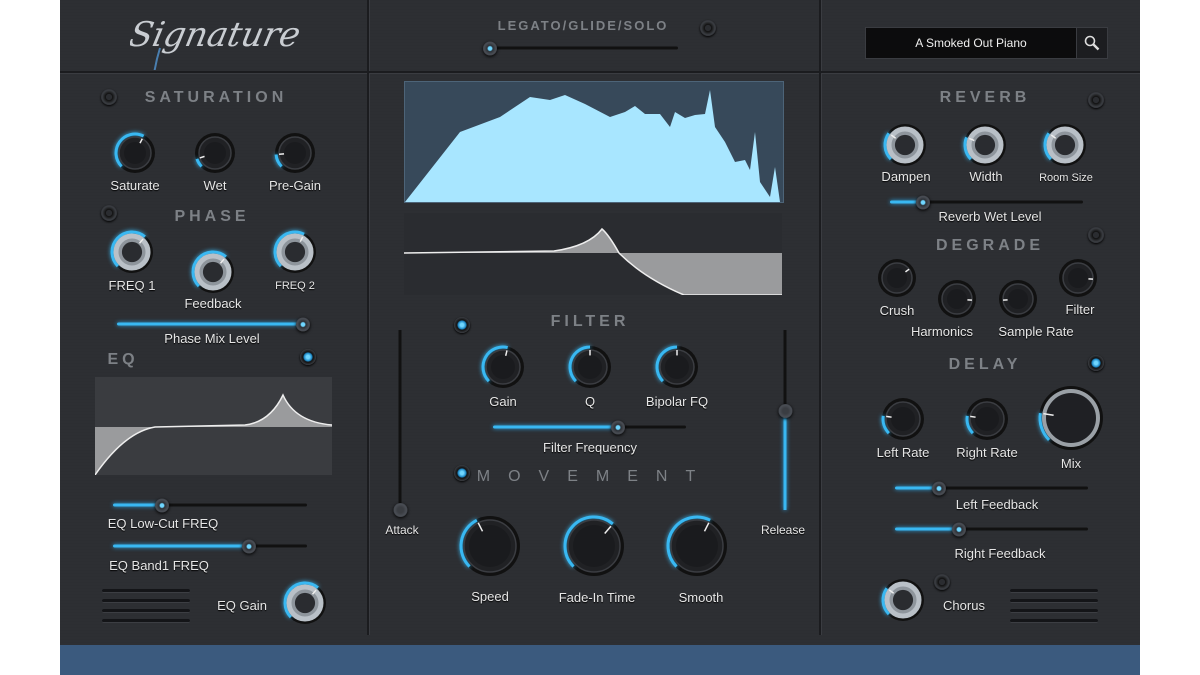 This screenshot has height=675, width=1200. Describe the element at coordinates (503, 401) in the screenshot. I see `filter-gain-label: Gain` at that location.